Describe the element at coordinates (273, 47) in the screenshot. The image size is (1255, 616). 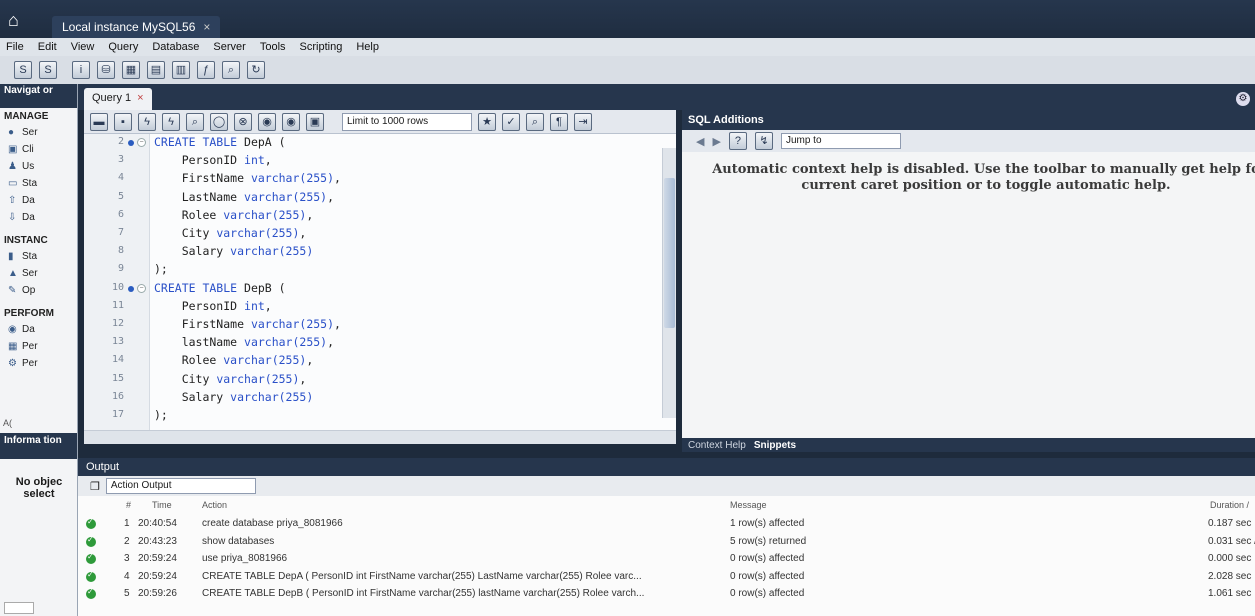
I see `menu-tools: Tools` at that location.